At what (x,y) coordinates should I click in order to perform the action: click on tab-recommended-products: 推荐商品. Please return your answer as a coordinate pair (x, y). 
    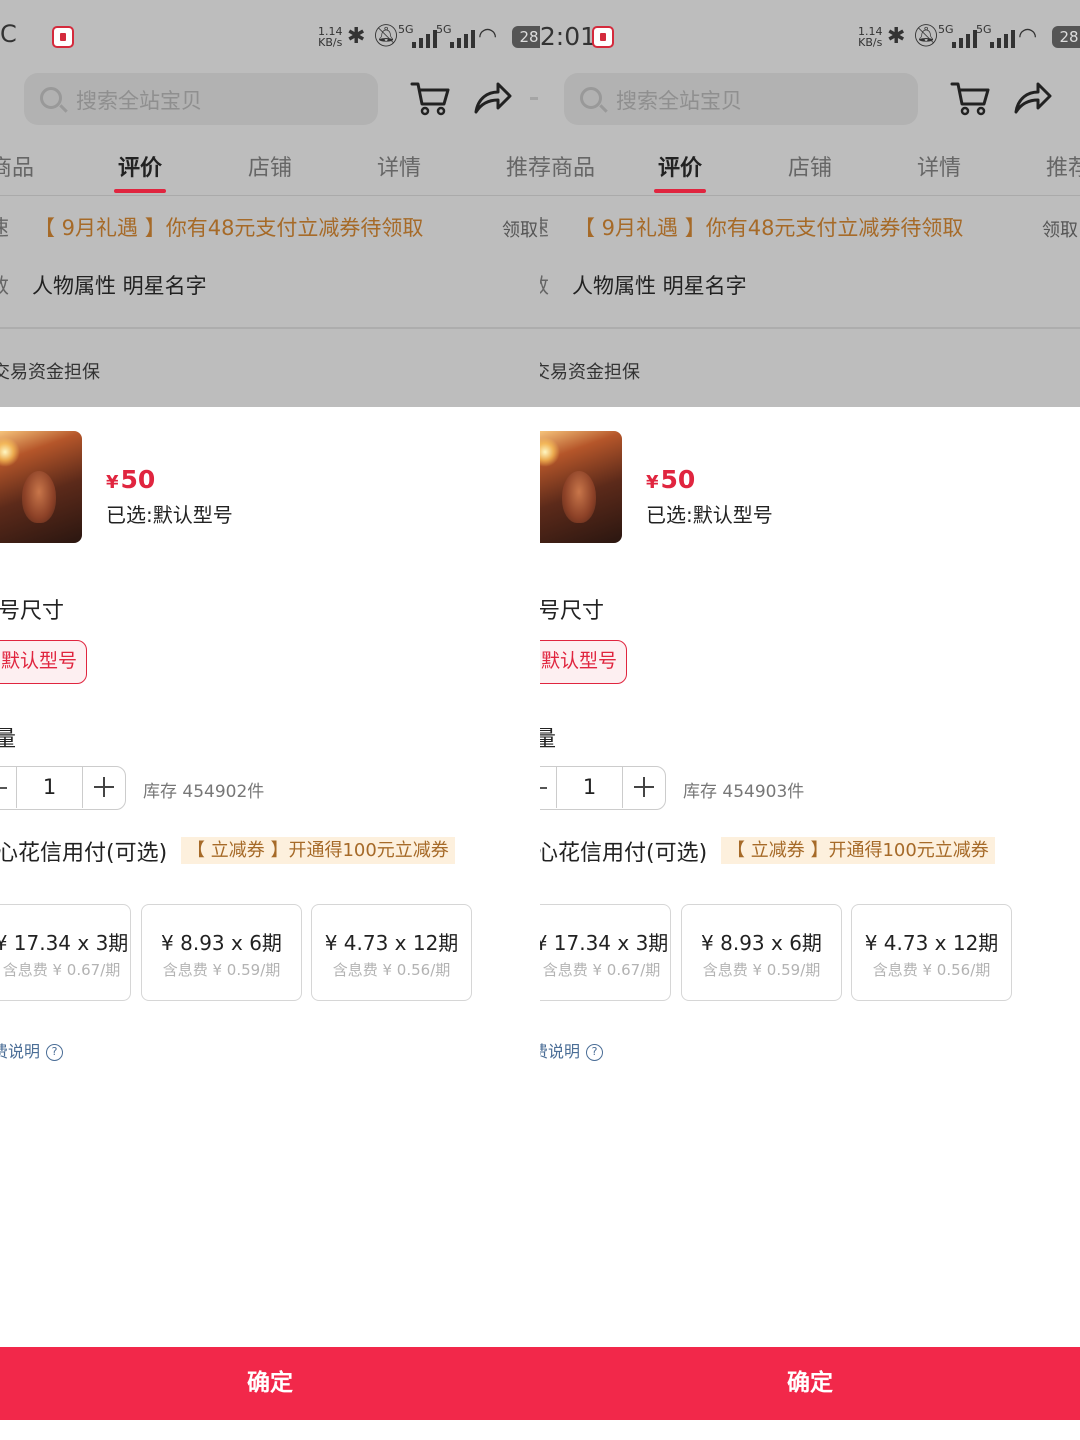
    Looking at the image, I should click on (567, 166).